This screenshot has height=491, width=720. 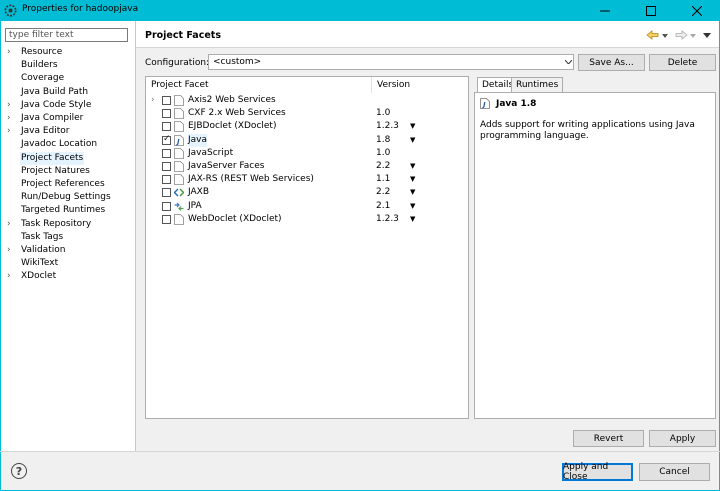 What do you see at coordinates (391, 62) in the screenshot?
I see `configuration-select: <custom>` at bounding box center [391, 62].